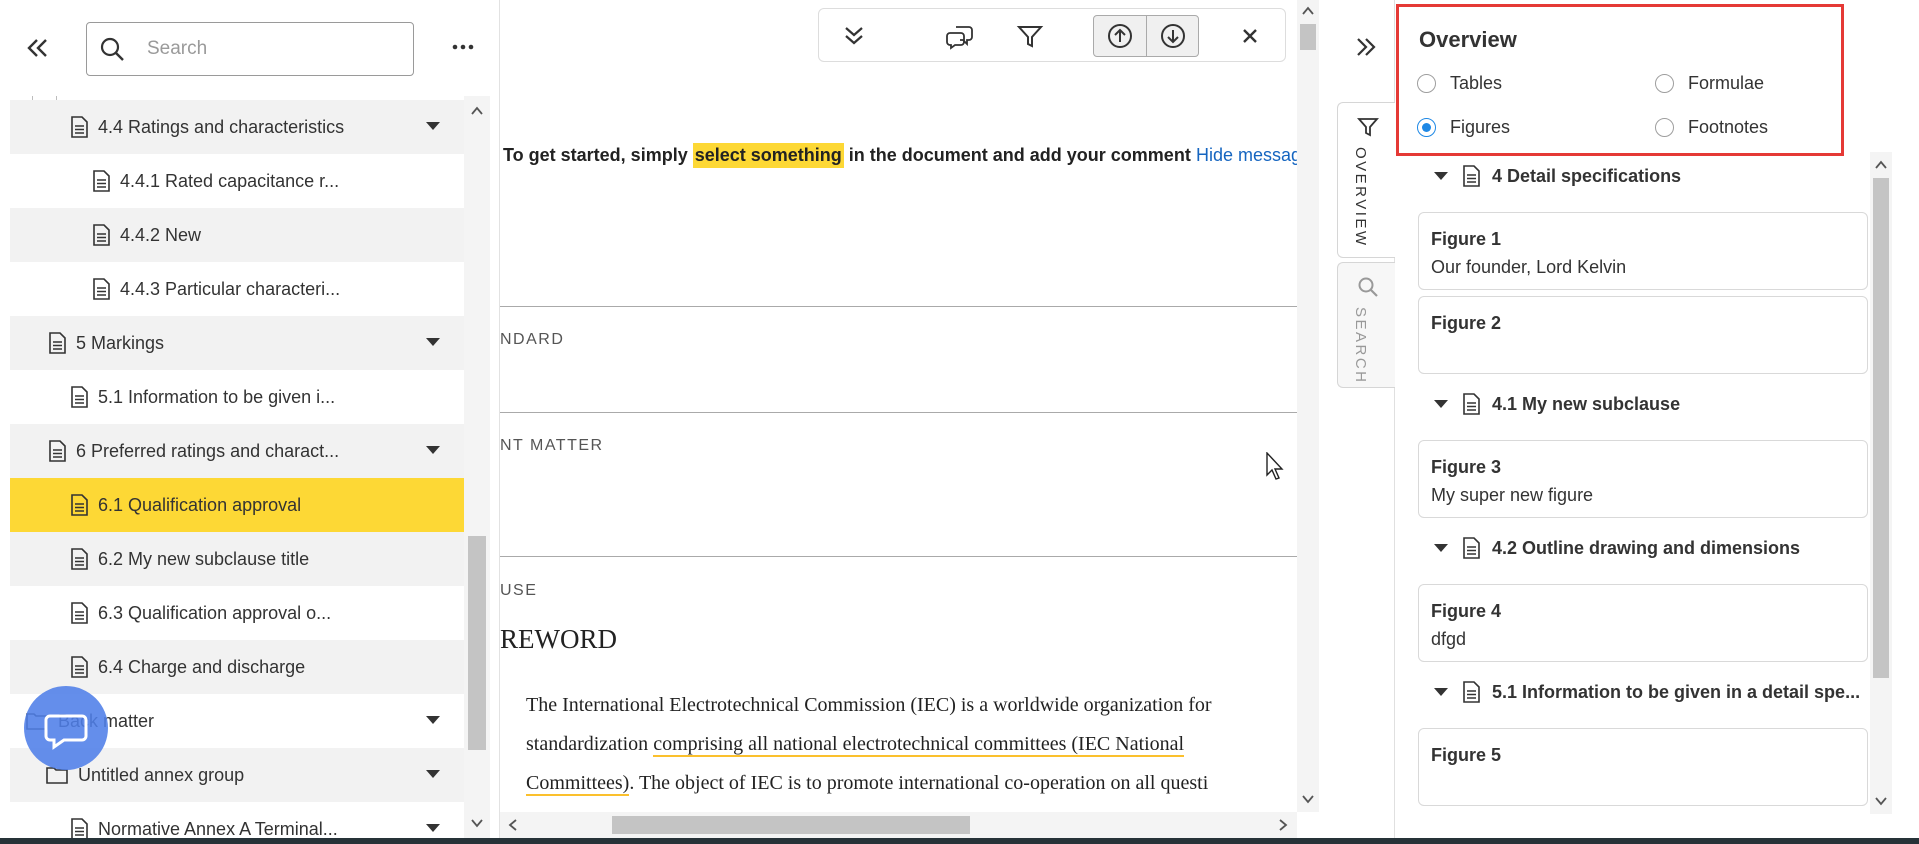  Describe the element at coordinates (898, 306) in the screenshot. I see `divider` at that location.